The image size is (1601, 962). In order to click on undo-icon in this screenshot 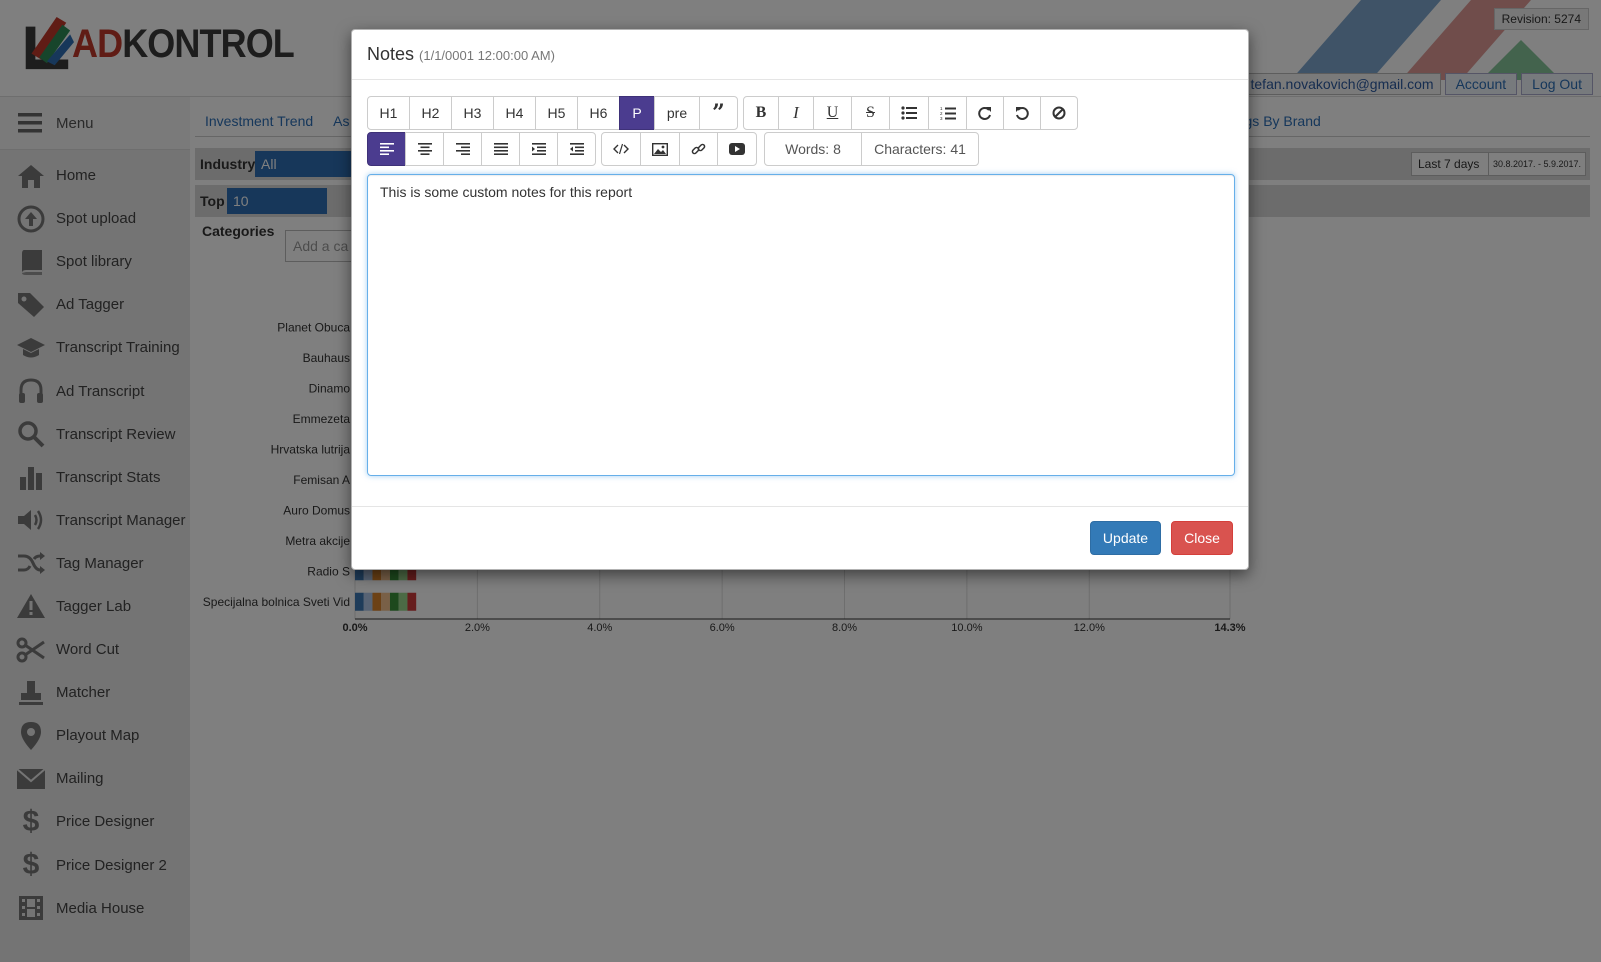, I will do `click(1022, 113)`.